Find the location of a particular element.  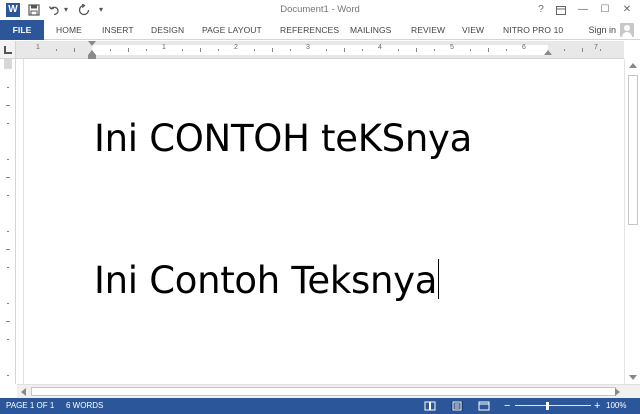

close-icon: ✕ is located at coordinates (627, 10).